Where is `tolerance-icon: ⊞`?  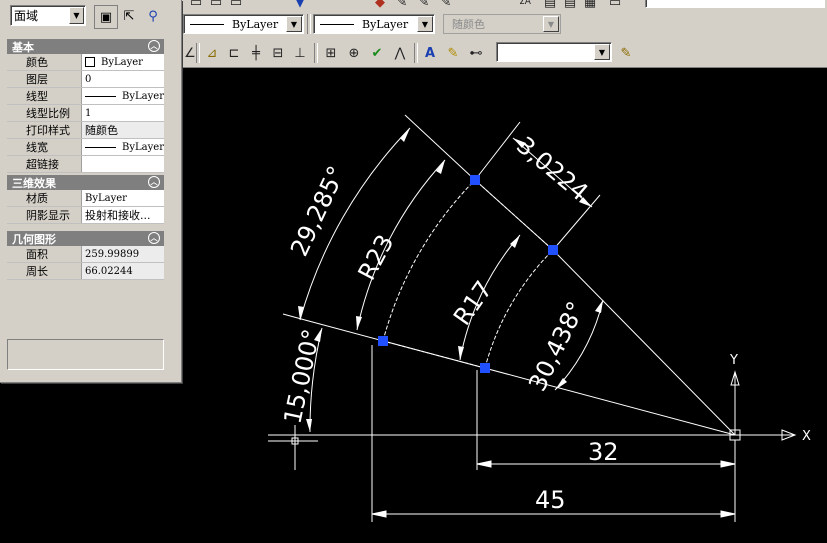
tolerance-icon: ⊞ is located at coordinates (331, 53).